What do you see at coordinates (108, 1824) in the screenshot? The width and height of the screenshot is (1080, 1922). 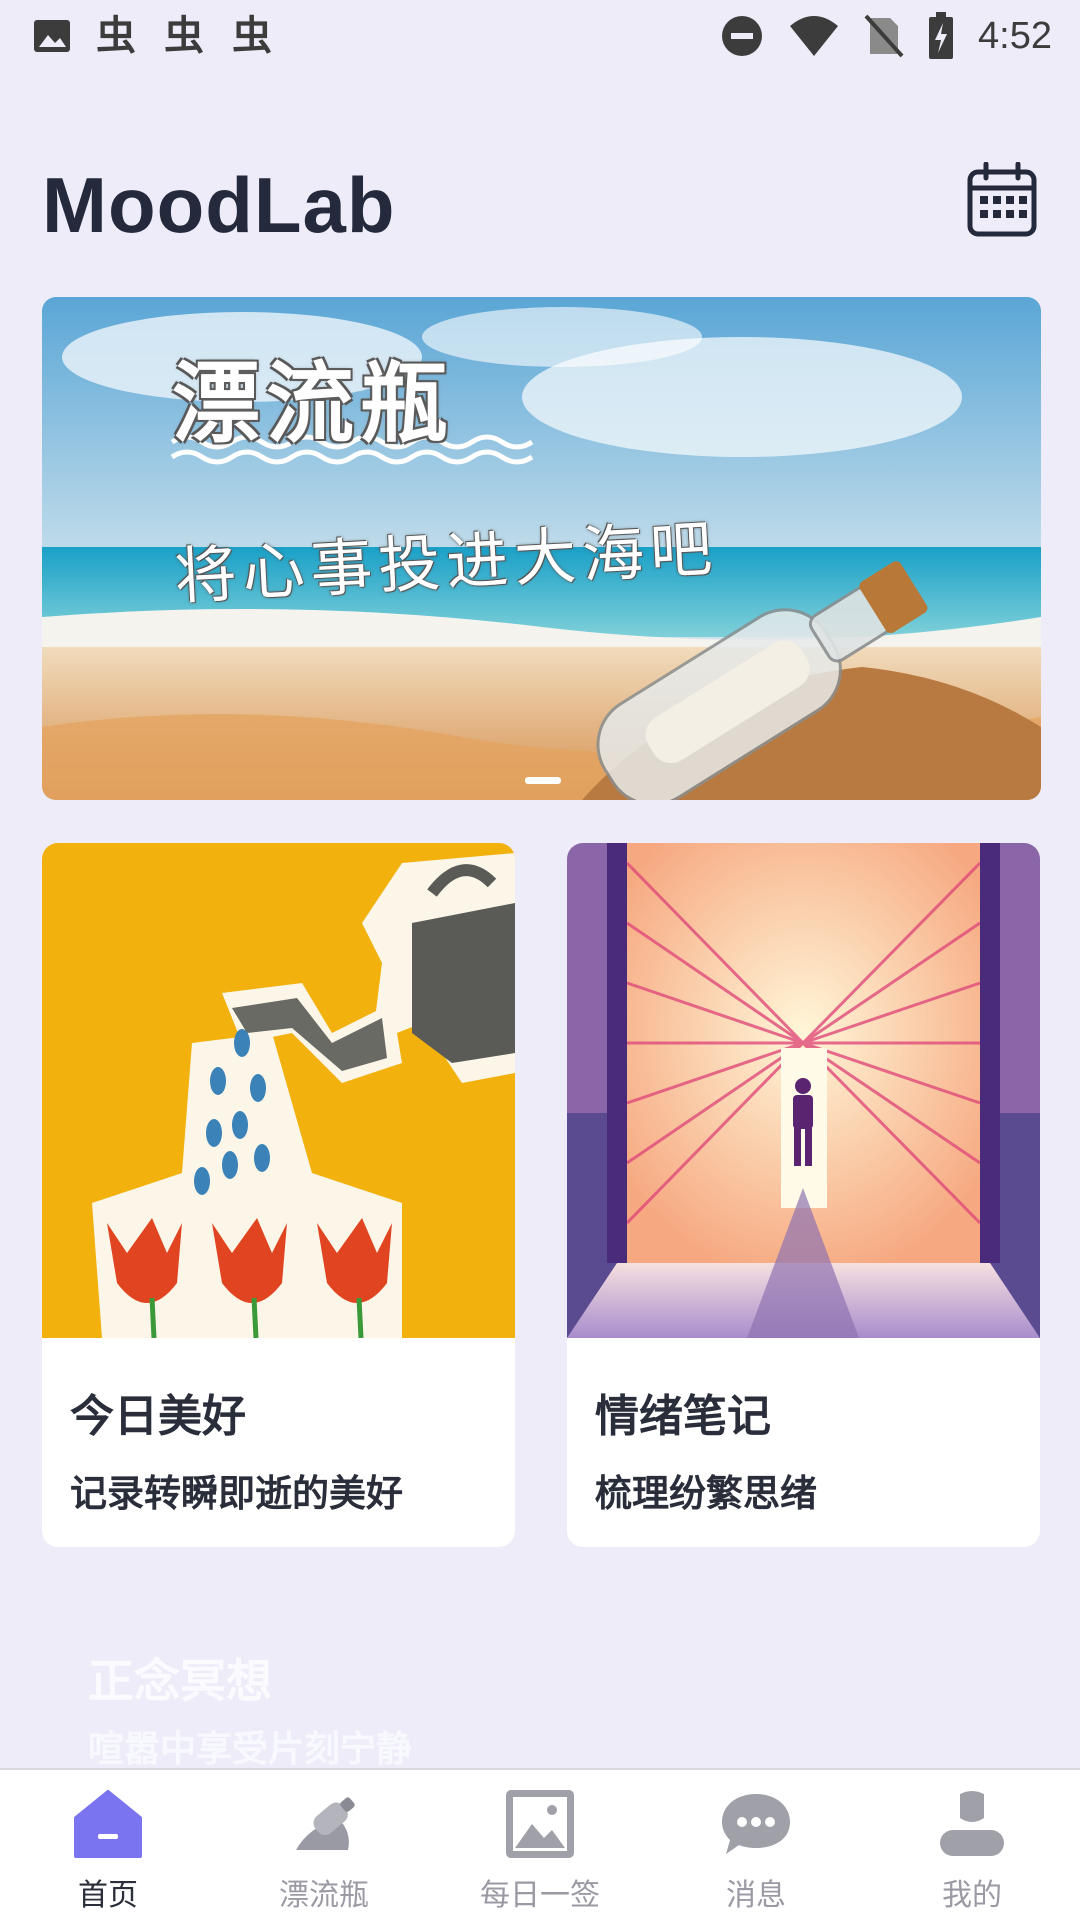 I see `home-icon` at bounding box center [108, 1824].